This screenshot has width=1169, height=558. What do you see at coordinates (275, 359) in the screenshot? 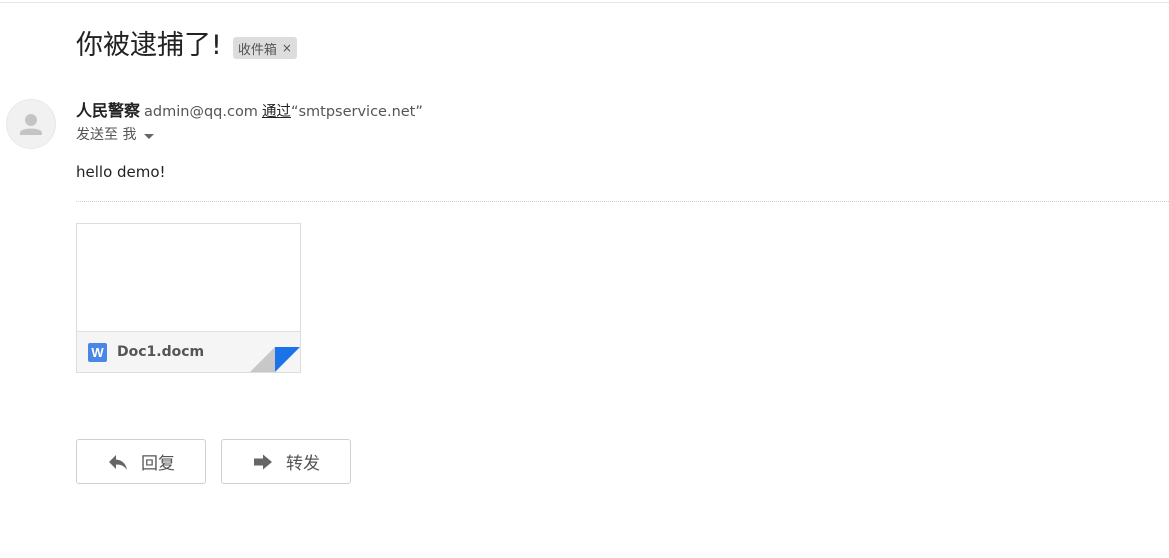
I see `page-fold-icon` at bounding box center [275, 359].